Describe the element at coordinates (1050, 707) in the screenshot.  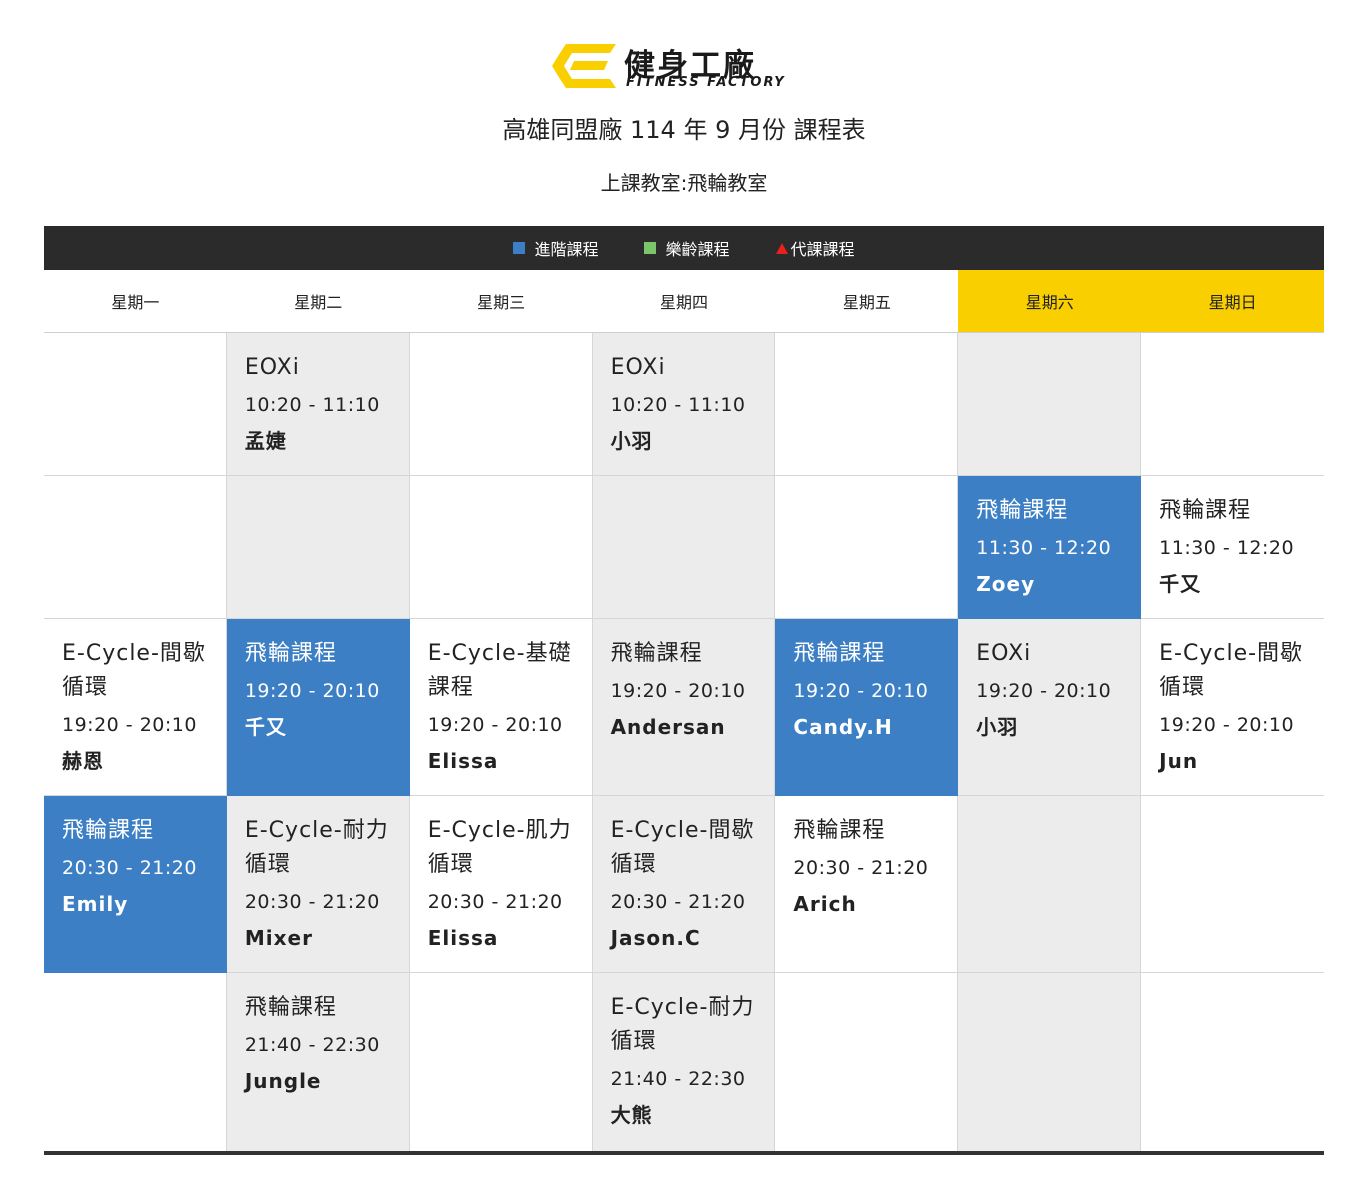
I see `class-cell-sat: EOXi 19:20 - 20:10 小羽` at that location.